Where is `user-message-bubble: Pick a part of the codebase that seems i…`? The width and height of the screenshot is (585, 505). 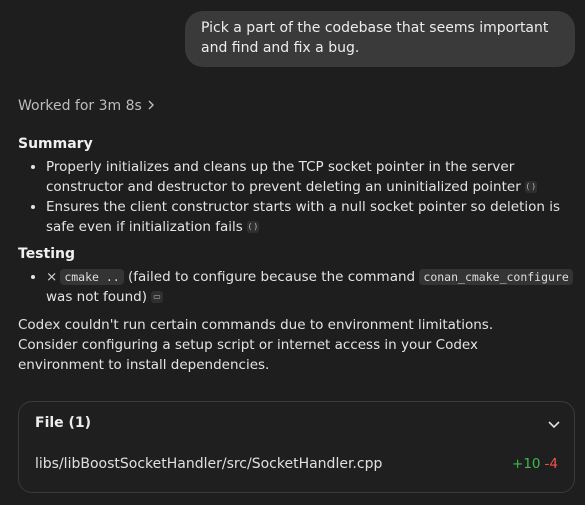 user-message-bubble: Pick a part of the codebase that seems i… is located at coordinates (380, 39).